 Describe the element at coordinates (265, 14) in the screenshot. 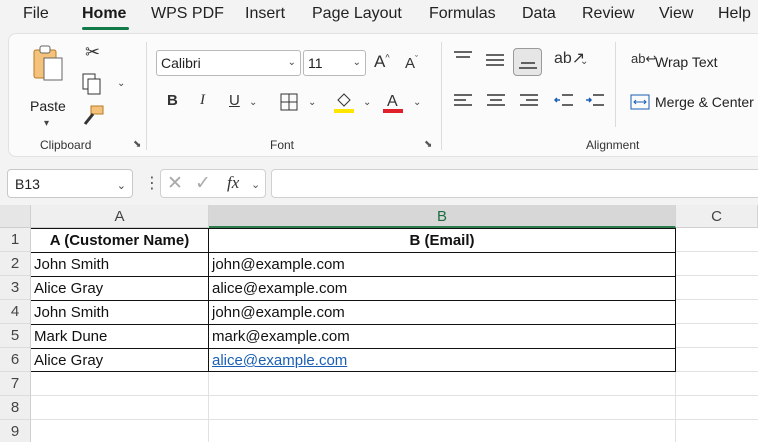

I see `menu-insert: Insert` at that location.